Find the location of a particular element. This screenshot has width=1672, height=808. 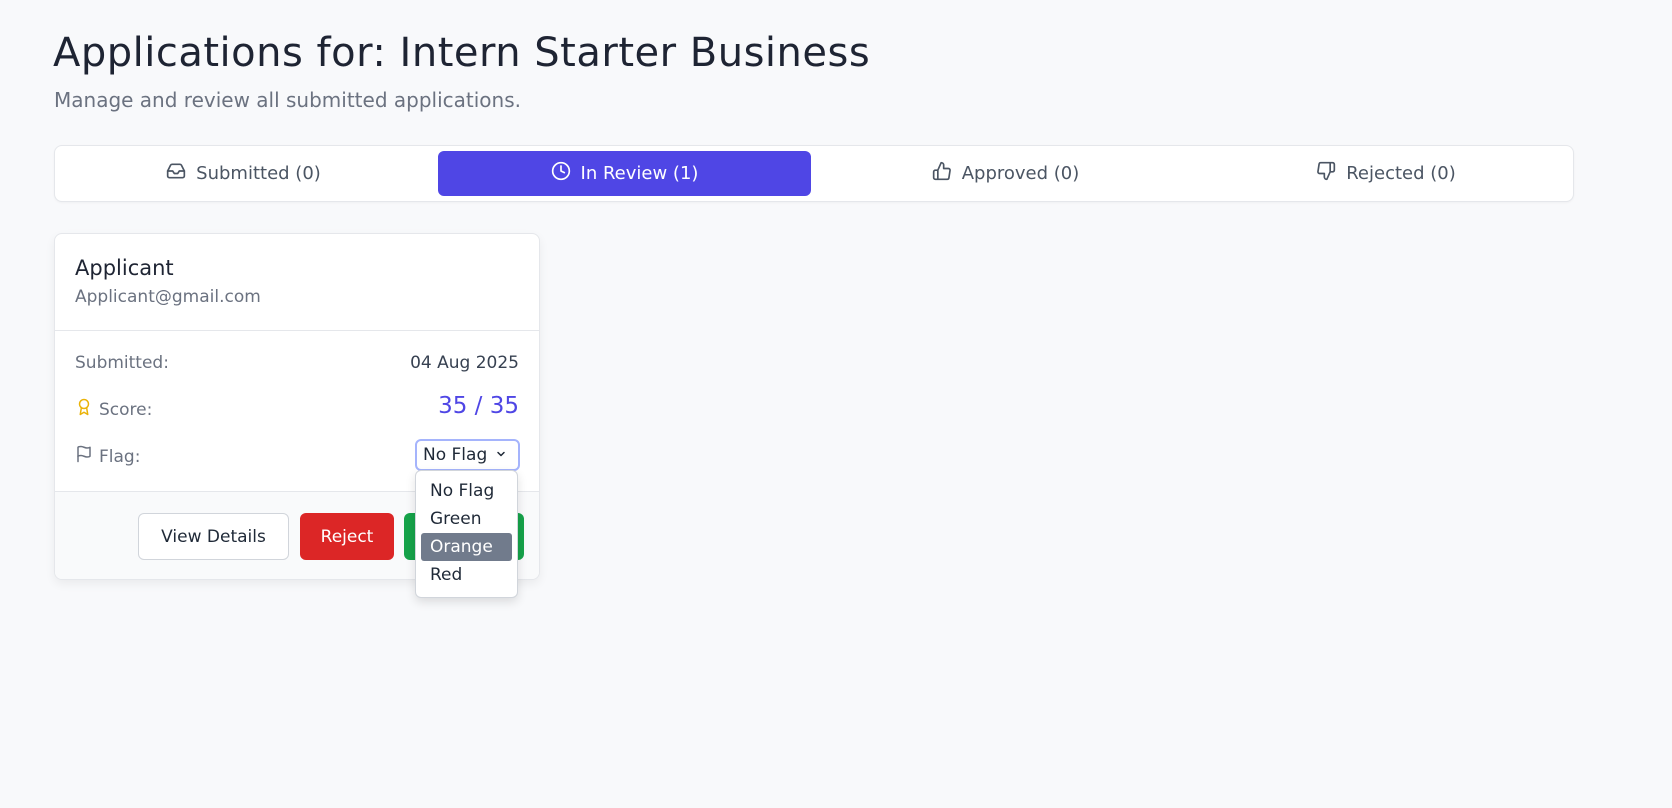

thumbs-up-icon is located at coordinates (942, 173).